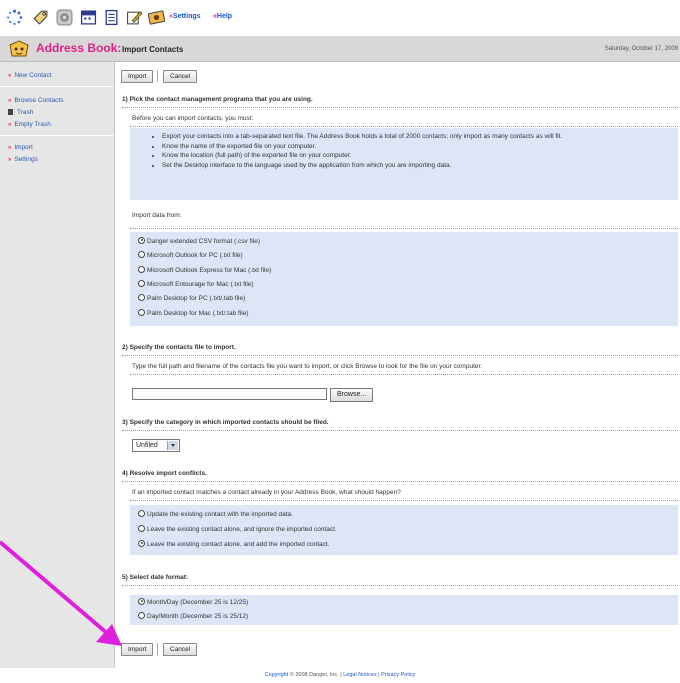 This screenshot has width=680, height=683. What do you see at coordinates (204, 241) in the screenshot?
I see `option-label: Danger extended CSV format (.csv file)` at bounding box center [204, 241].